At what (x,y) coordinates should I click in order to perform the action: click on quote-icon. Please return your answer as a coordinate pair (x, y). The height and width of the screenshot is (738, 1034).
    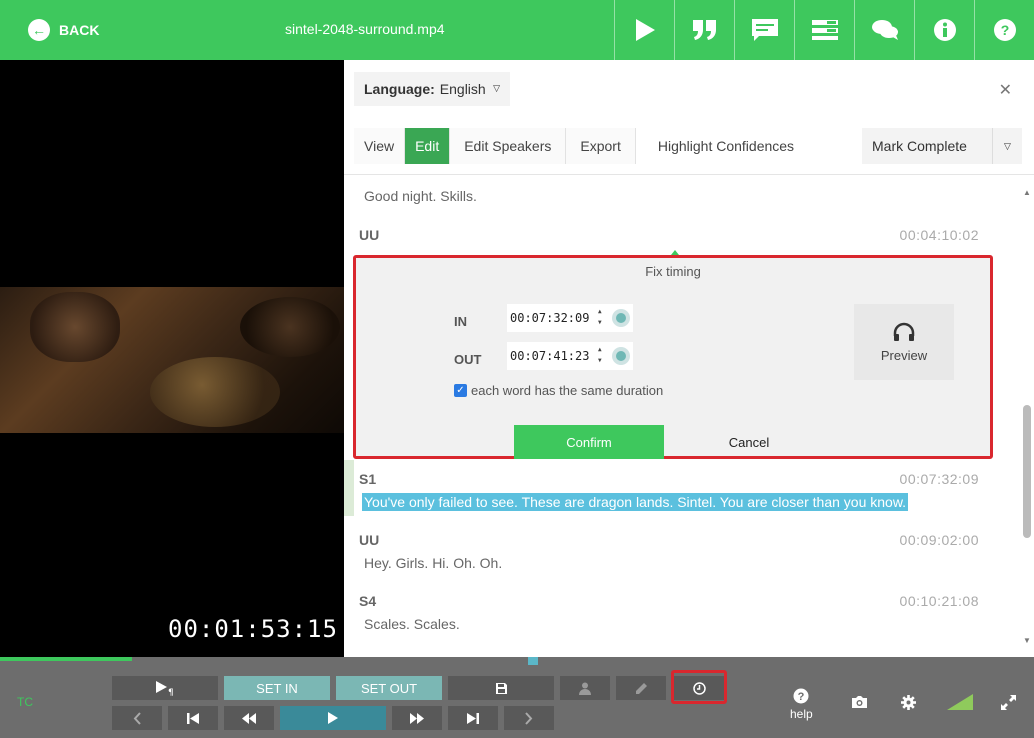
    Looking at the image, I should click on (704, 30).